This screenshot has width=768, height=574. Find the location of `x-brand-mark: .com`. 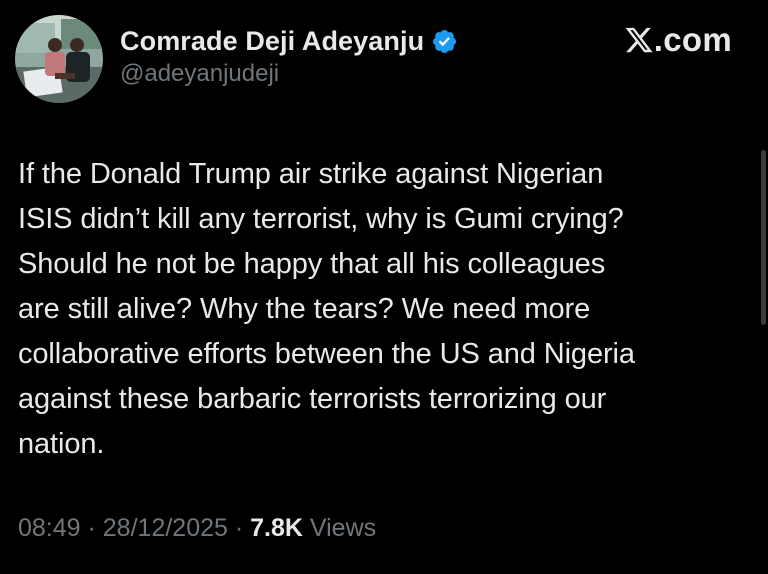

x-brand-mark: .com is located at coordinates (678, 40).